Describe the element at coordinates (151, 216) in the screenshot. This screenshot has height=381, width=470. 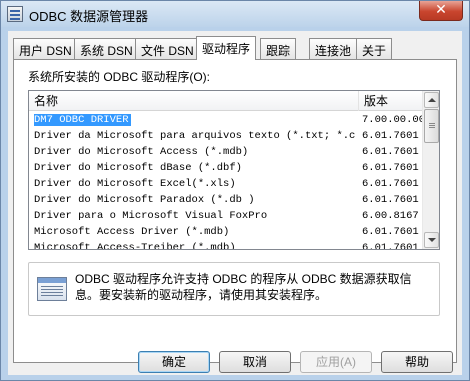
I see `driver-name: Driver para o Microsoft Visual FoxPro` at that location.